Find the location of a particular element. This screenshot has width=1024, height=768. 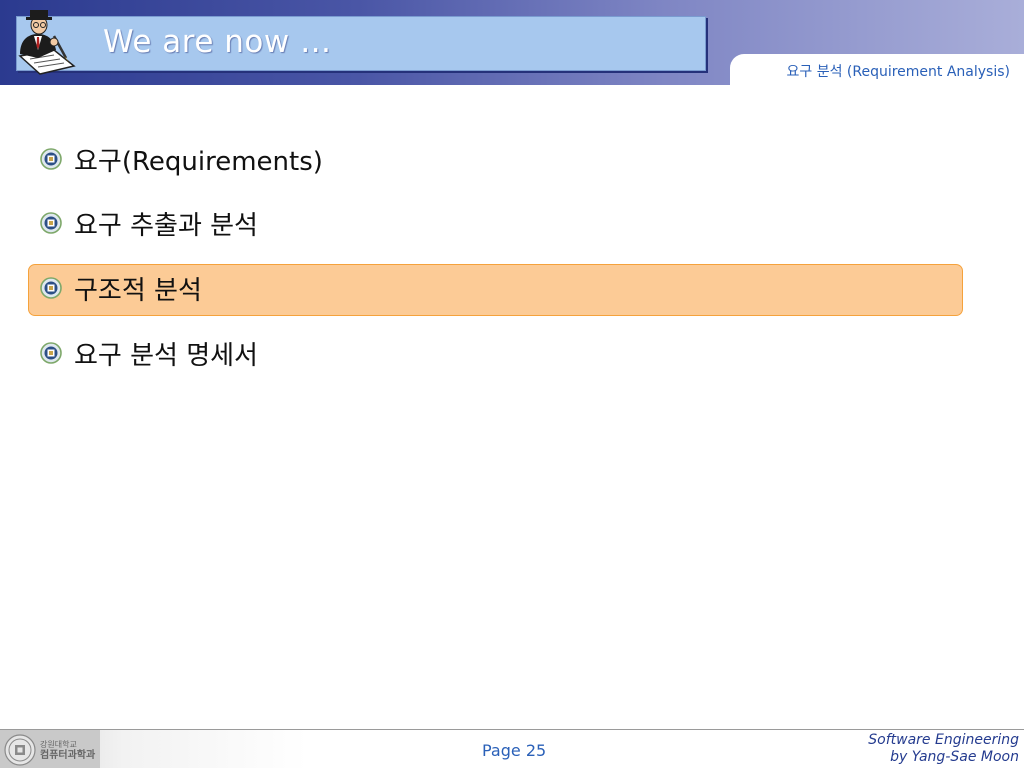

list-item: 구조적 분석 is located at coordinates (121, 288).